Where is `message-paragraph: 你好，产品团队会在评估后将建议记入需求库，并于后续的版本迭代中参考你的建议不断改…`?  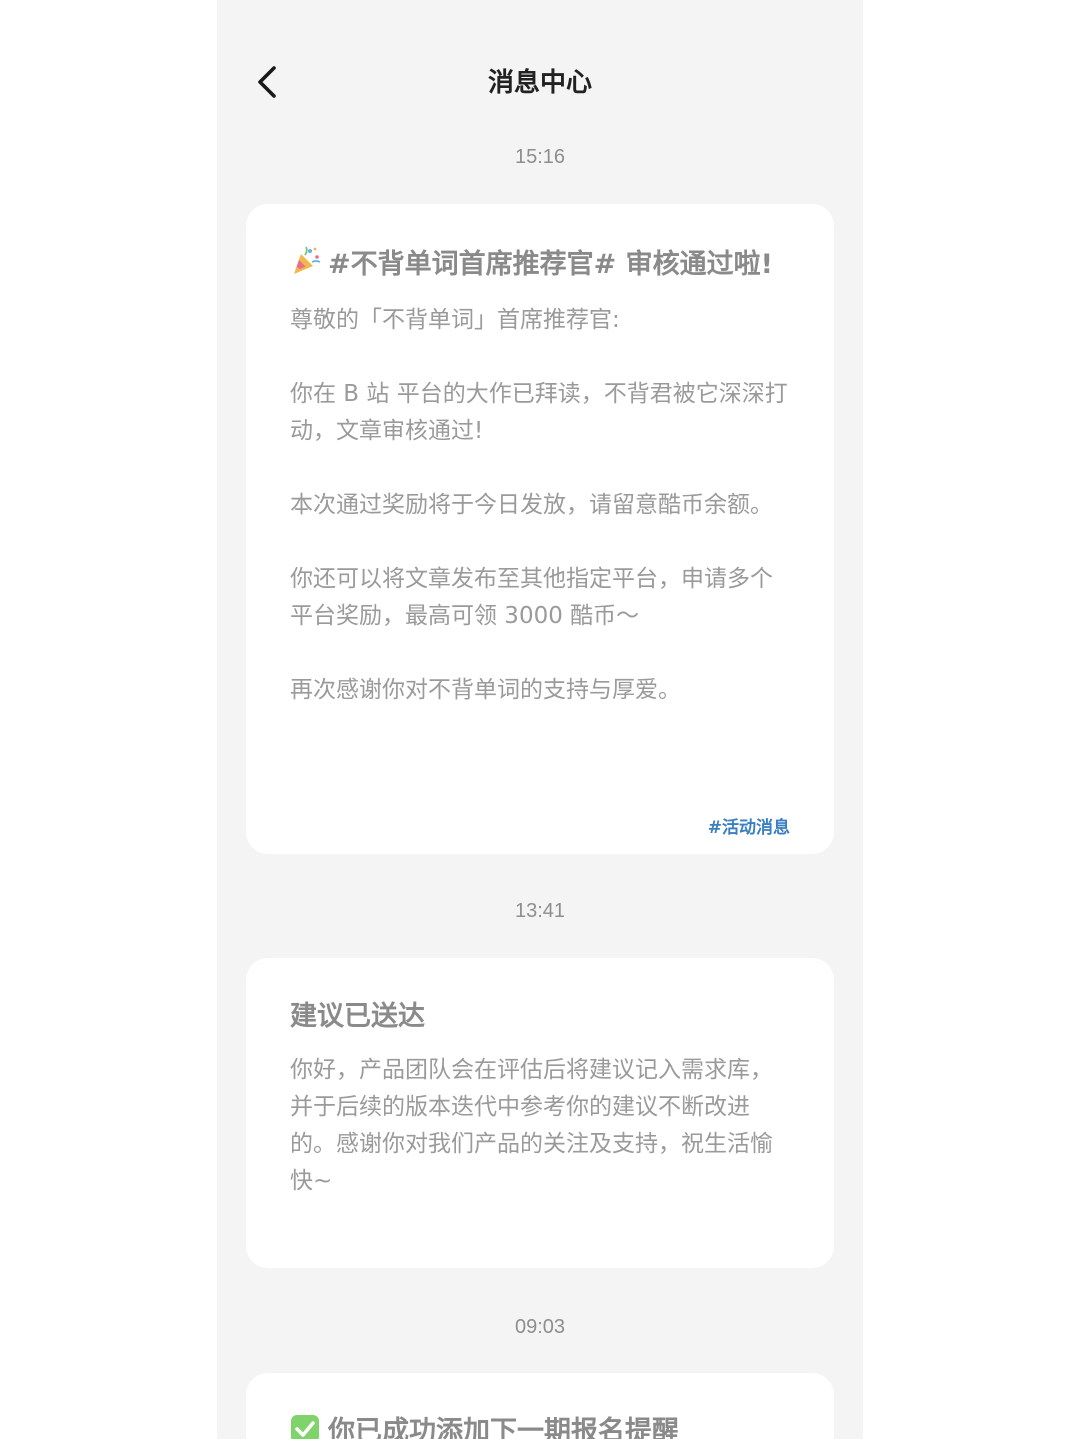
message-paragraph: 你好，产品团队会在评估后将建议记入需求库，并于后续的版本迭代中参考你的建议不断改… is located at coordinates (531, 1125).